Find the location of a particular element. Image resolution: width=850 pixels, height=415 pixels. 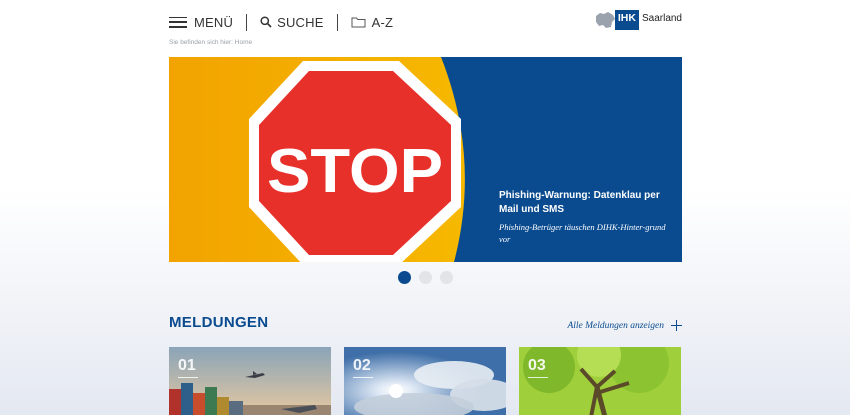

card-number: 01 is located at coordinates (187, 365).